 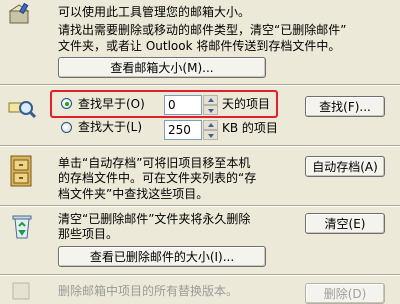 I want to click on find-older-radio, so click(x=66, y=103).